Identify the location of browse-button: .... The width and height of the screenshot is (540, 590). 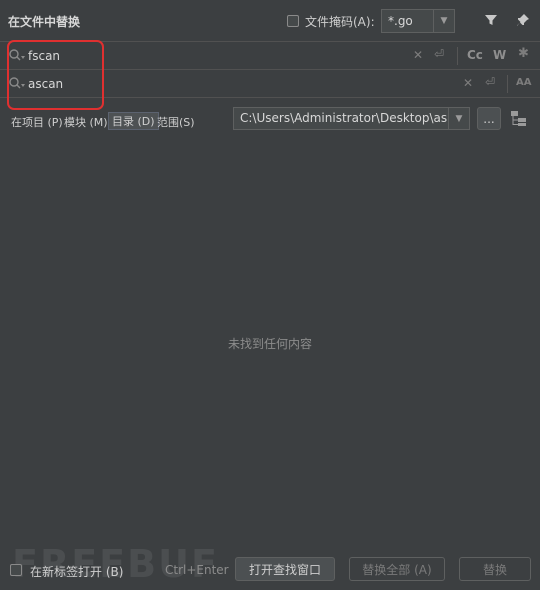
(489, 118).